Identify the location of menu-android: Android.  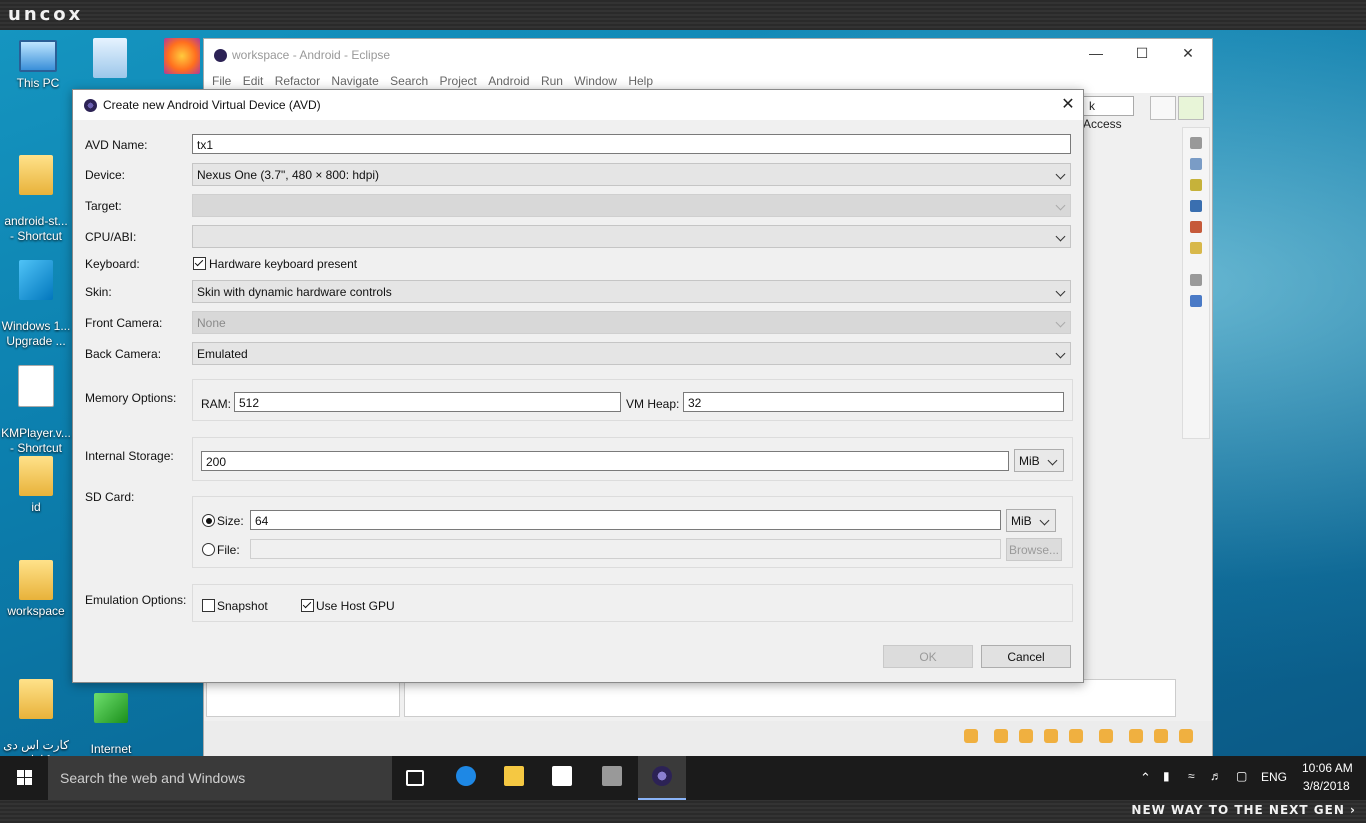
(508, 81).